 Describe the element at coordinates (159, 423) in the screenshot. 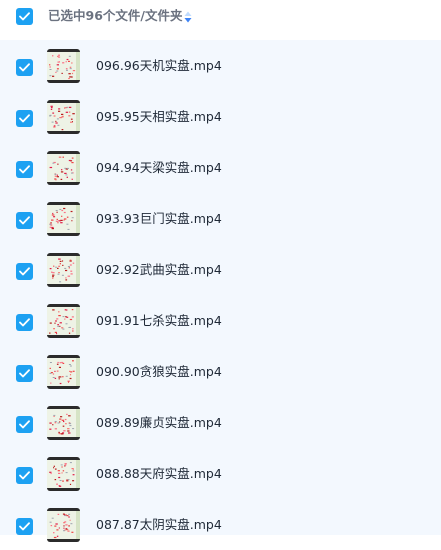

I see `file-name: 089.89廉贞实盘.mp4` at that location.